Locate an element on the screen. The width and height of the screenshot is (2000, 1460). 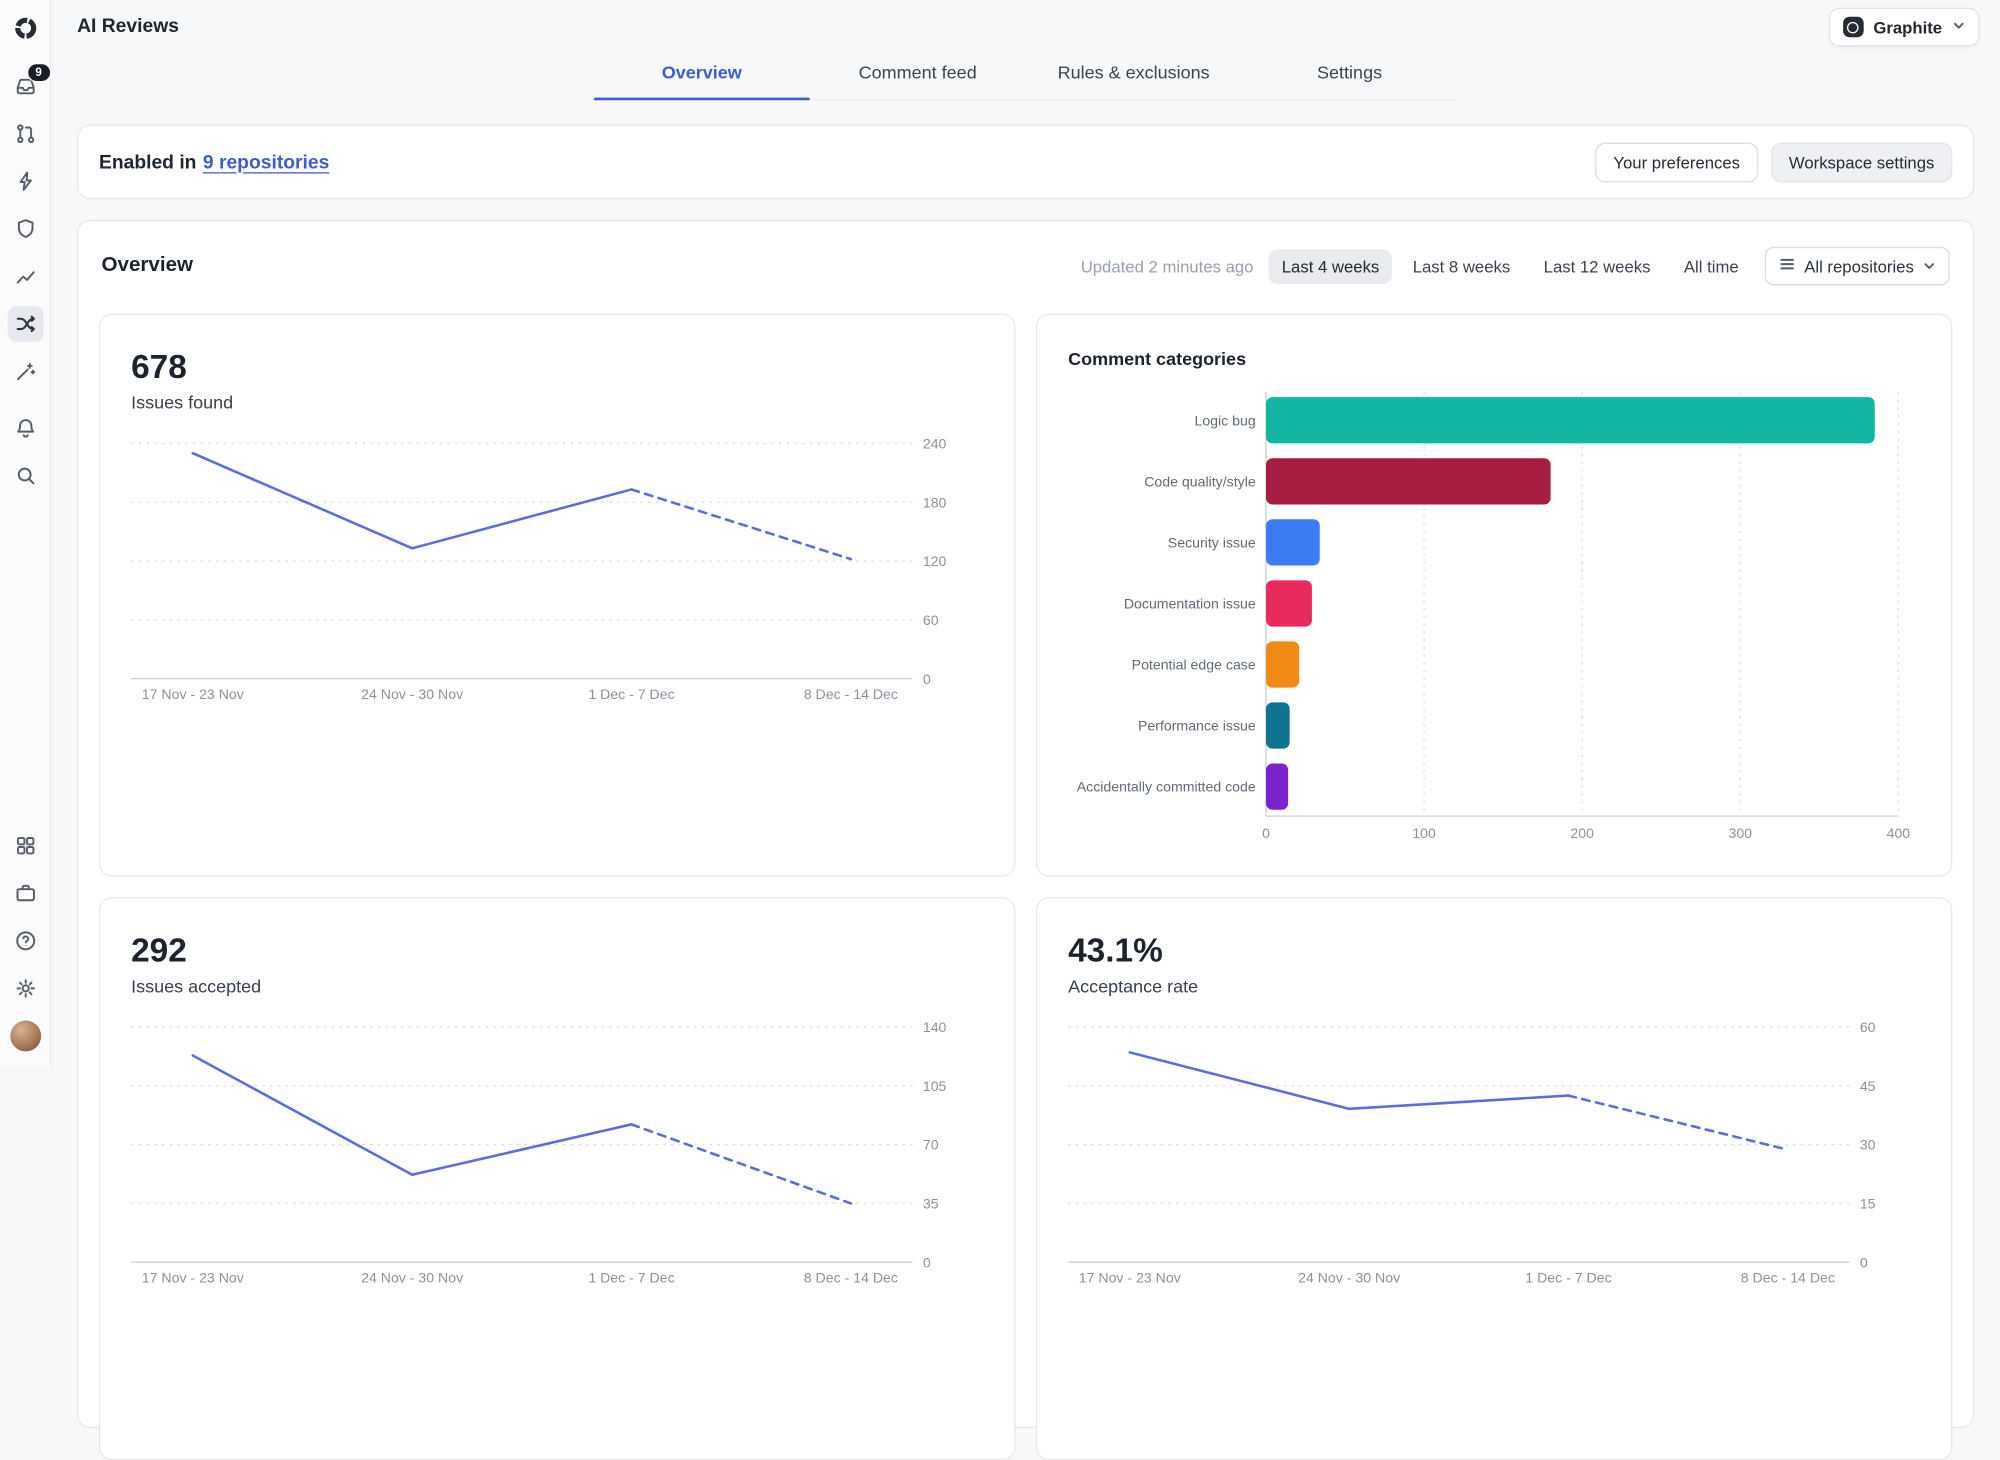
workspace-settings-button: Workspace settings is located at coordinates (1861, 162).